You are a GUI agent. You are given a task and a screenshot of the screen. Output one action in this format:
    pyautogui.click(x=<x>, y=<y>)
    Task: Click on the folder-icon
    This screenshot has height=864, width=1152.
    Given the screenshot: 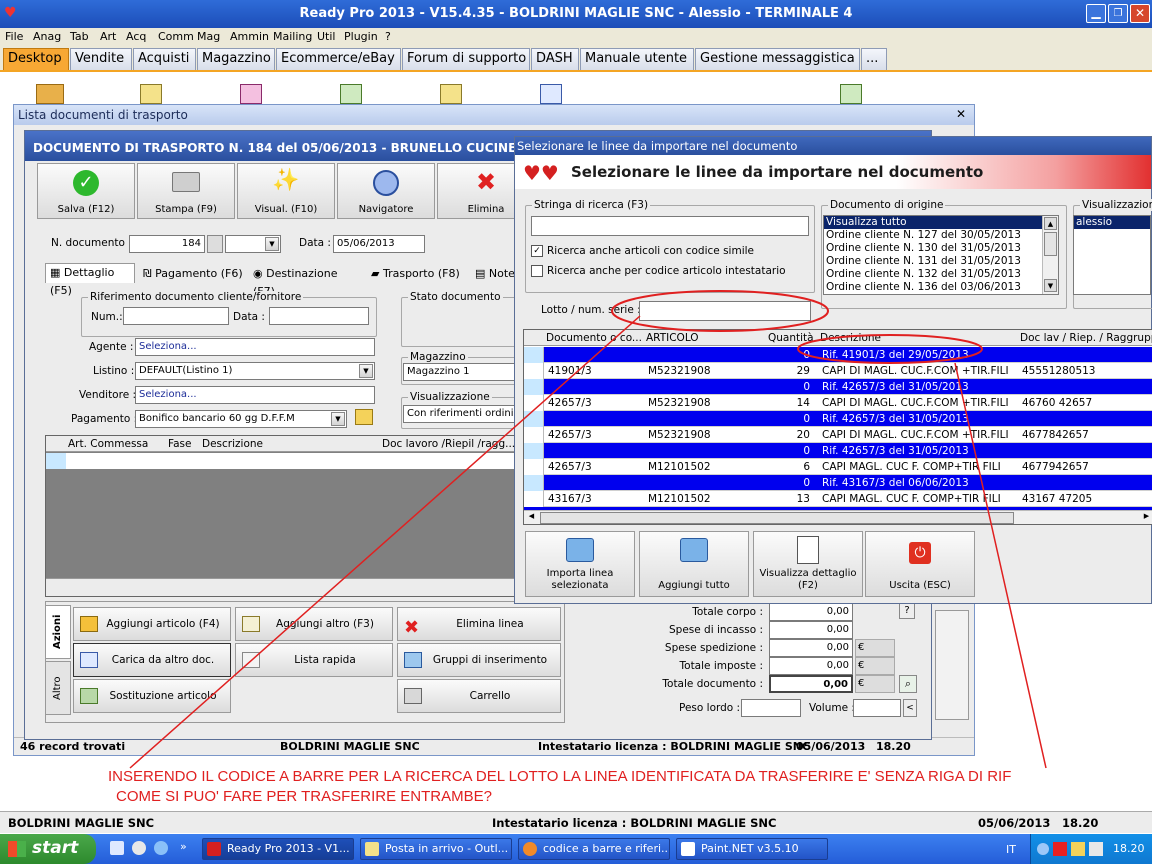 What is the action you would take?
    pyautogui.click(x=364, y=417)
    